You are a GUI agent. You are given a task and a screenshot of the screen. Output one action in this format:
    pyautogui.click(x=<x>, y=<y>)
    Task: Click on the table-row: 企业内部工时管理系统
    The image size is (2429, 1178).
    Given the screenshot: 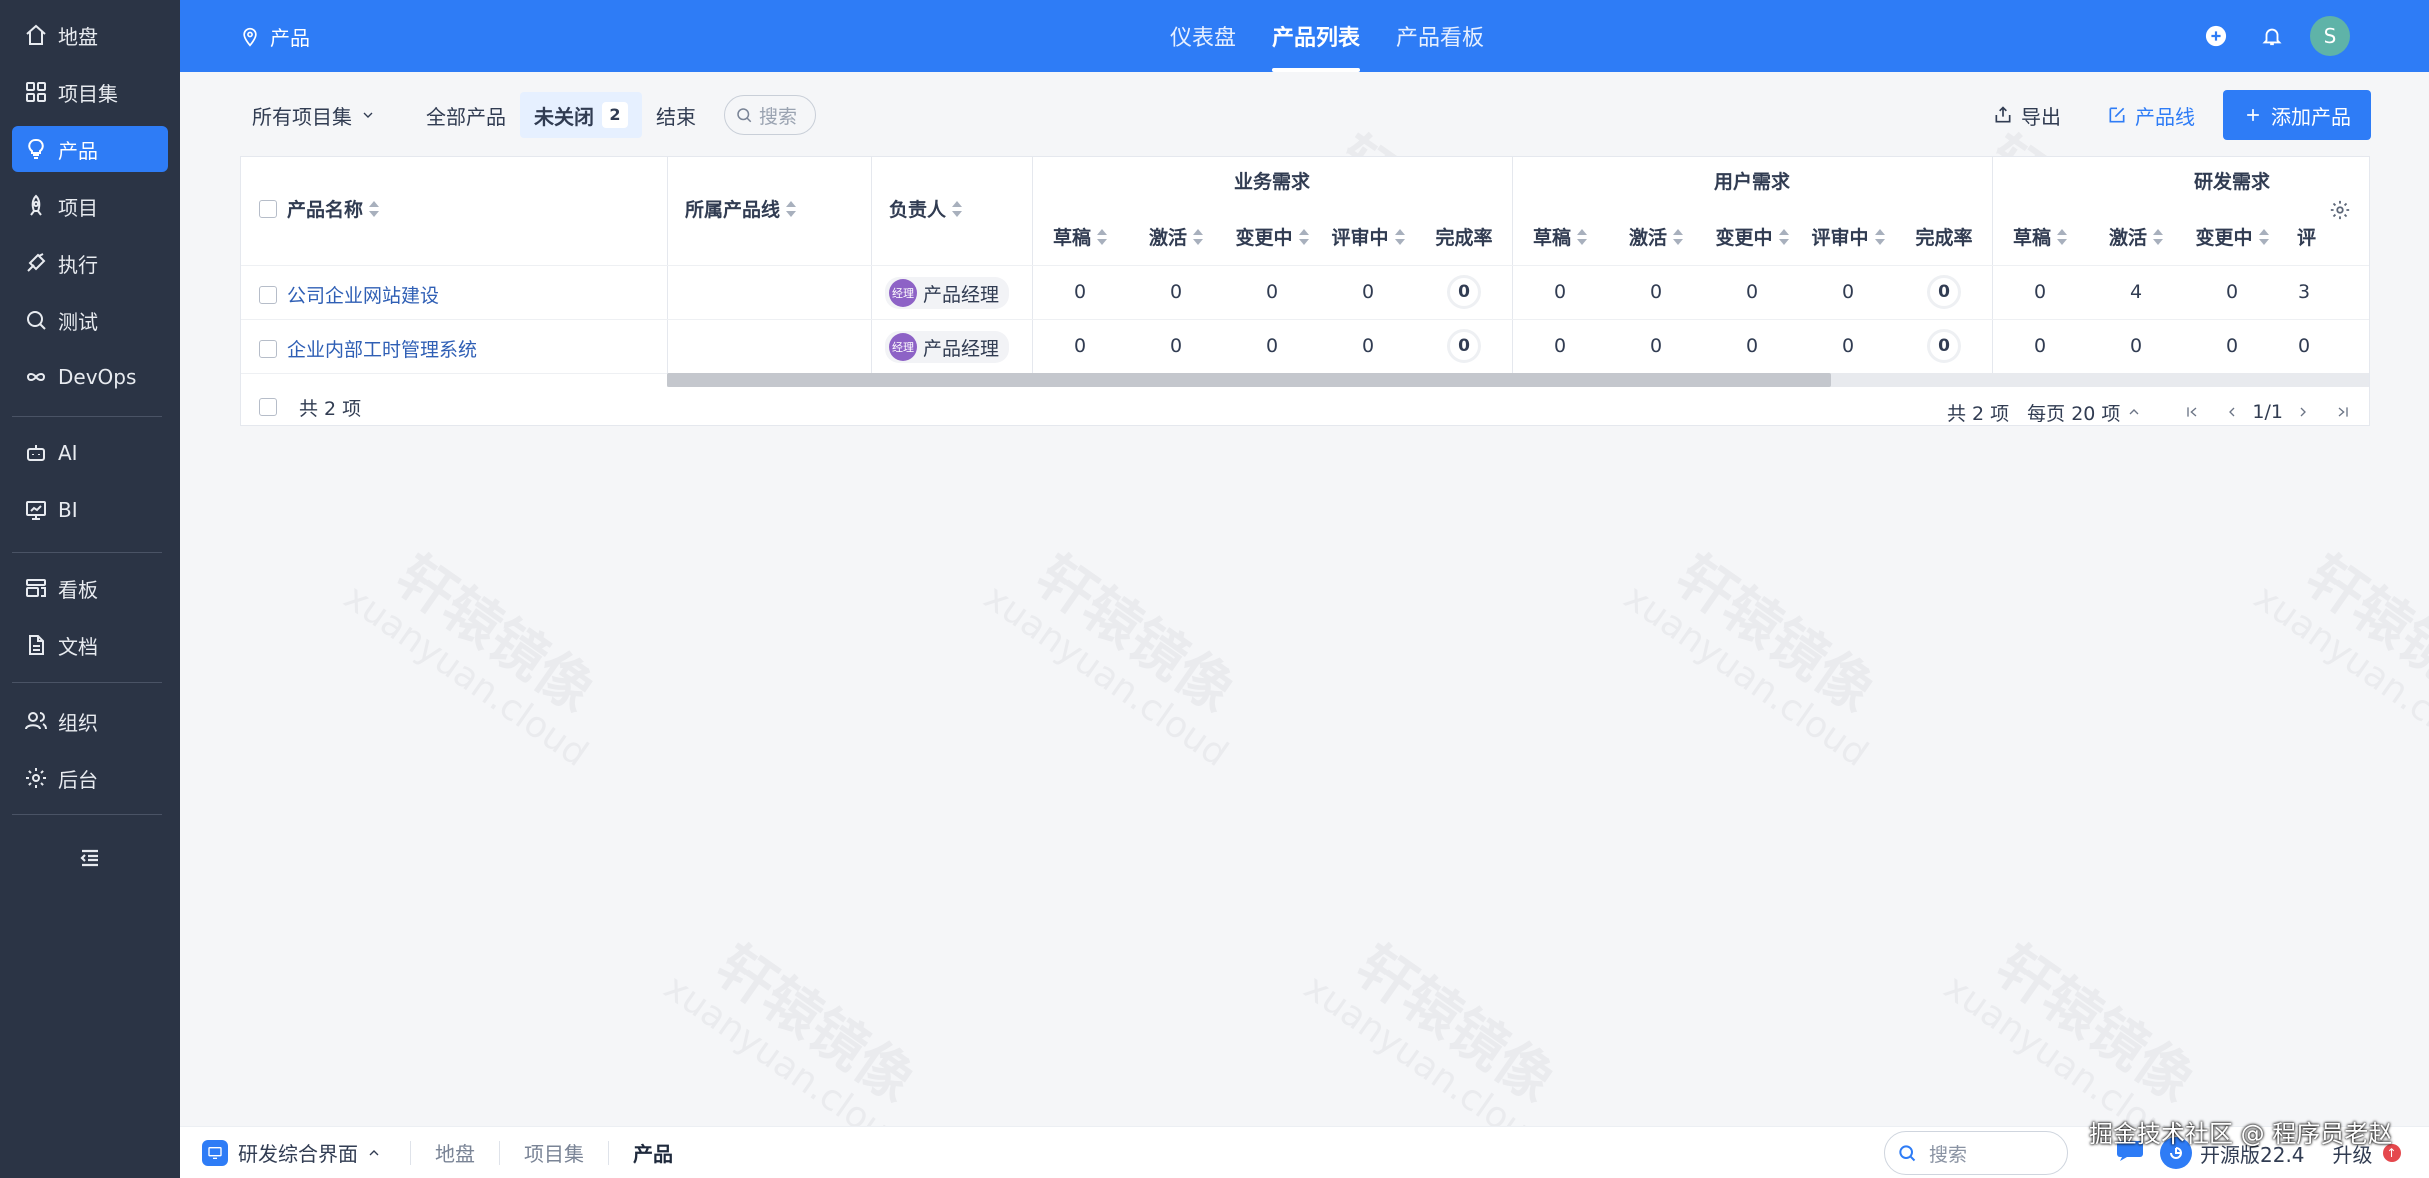 What is the action you would take?
    pyautogui.click(x=368, y=348)
    